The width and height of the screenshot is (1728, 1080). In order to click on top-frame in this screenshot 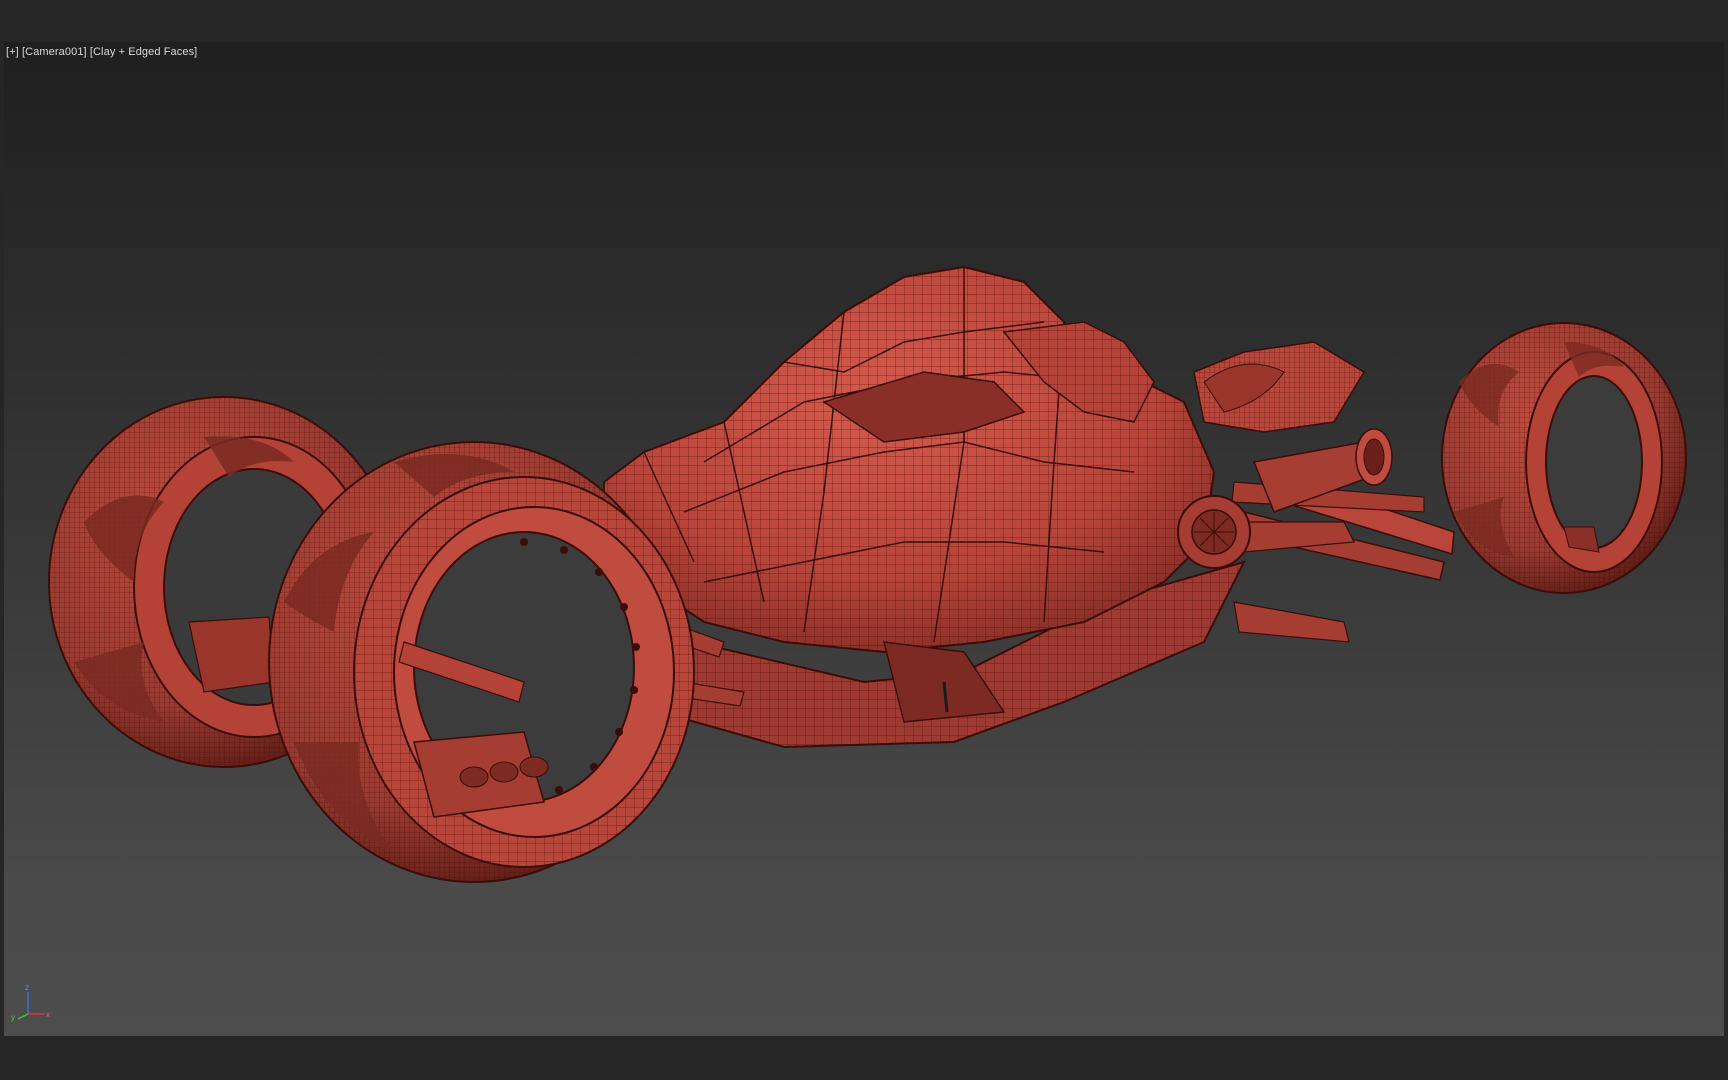, I will do `click(864, 21)`.